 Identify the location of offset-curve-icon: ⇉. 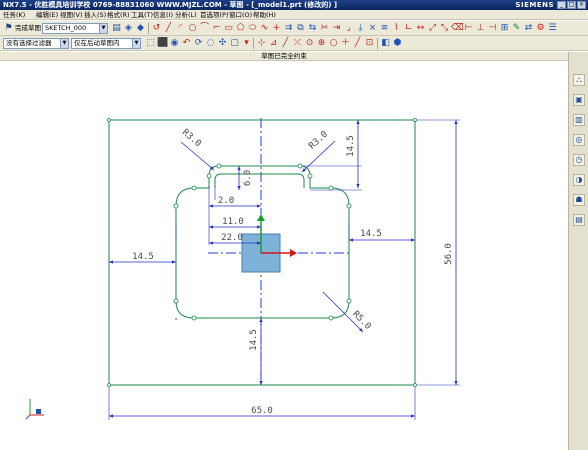
(288, 28).